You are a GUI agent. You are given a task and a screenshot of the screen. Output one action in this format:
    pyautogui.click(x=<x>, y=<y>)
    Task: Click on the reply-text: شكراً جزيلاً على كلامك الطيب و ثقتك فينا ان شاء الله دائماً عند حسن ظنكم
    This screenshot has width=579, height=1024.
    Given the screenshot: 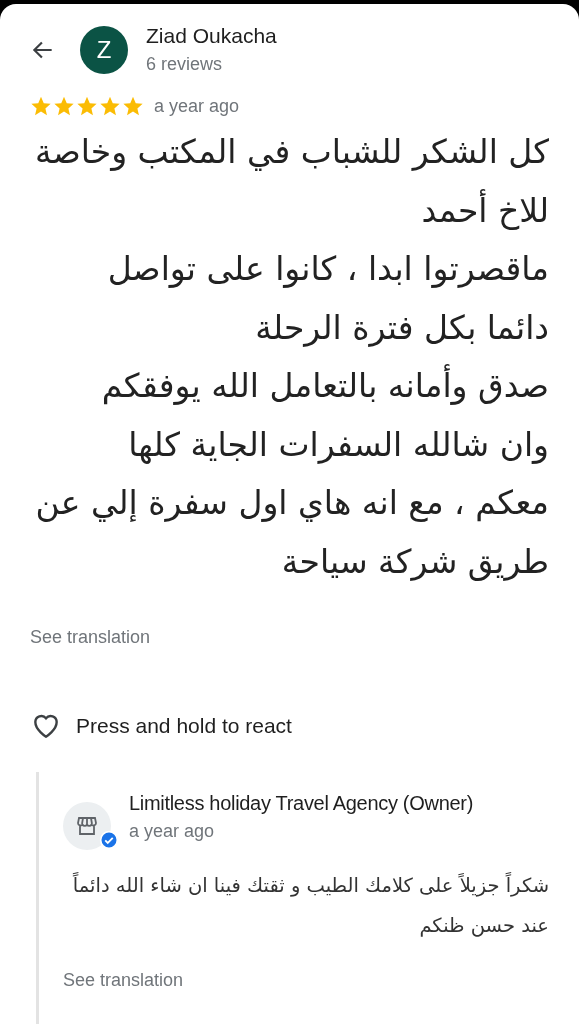 What is the action you would take?
    pyautogui.click(x=310, y=905)
    